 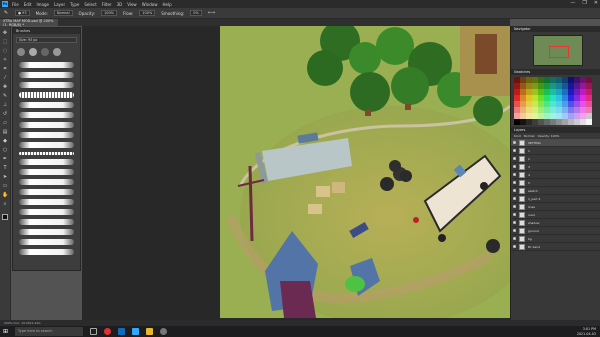 What do you see at coordinates (5, 42) in the screenshot?
I see `marquee-icon: ⬚` at bounding box center [5, 42].